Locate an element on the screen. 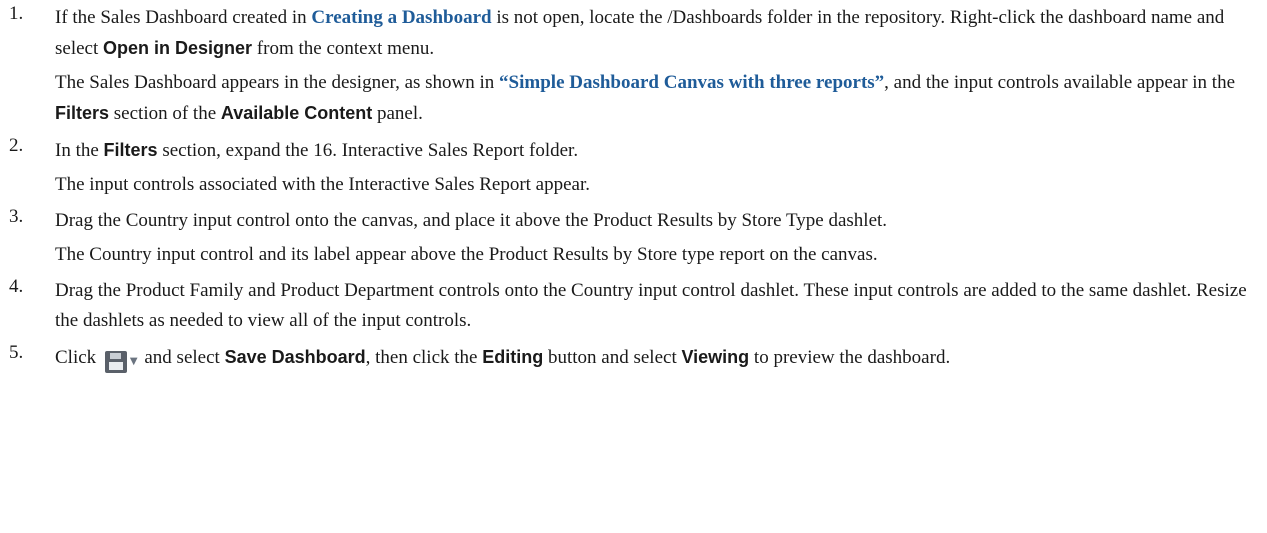 Image resolution: width=1267 pixels, height=533 pixels. save-menu-image: ▼ is located at coordinates (121, 361).